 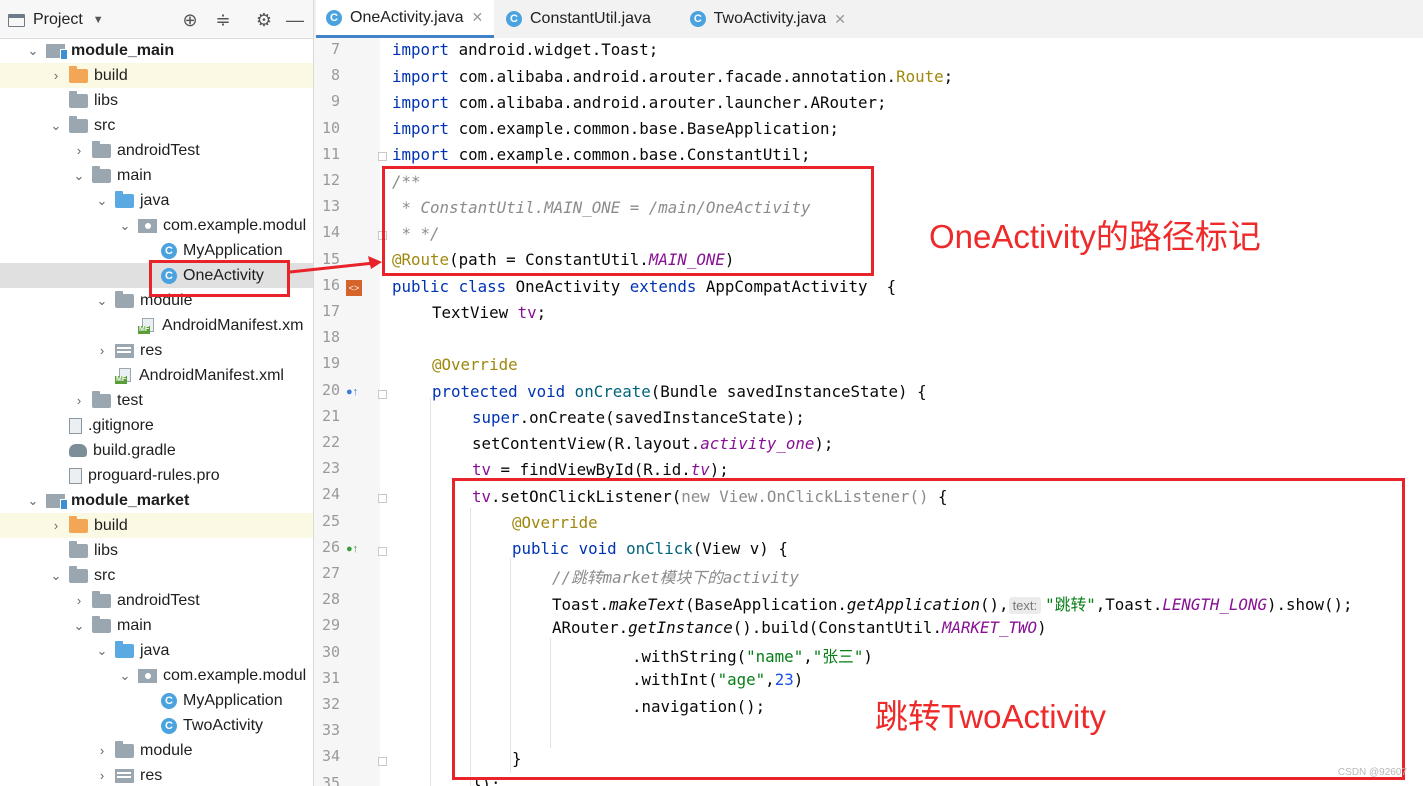 What do you see at coordinates (295, 20) in the screenshot?
I see `minimize-icon: —` at bounding box center [295, 20].